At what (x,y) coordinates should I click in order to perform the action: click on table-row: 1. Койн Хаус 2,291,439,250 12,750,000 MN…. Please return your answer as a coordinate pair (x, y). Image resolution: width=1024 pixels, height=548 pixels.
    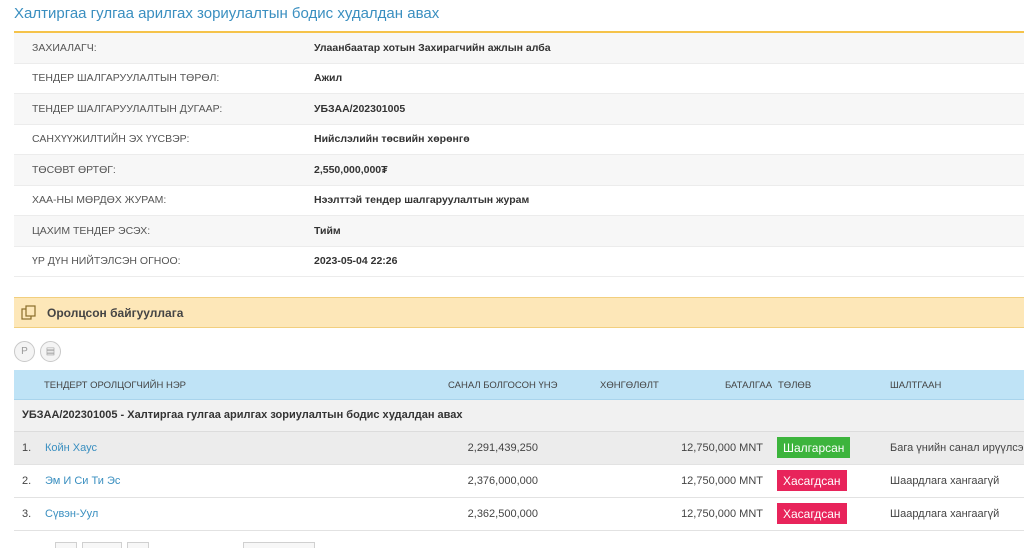
    Looking at the image, I should click on (519, 448).